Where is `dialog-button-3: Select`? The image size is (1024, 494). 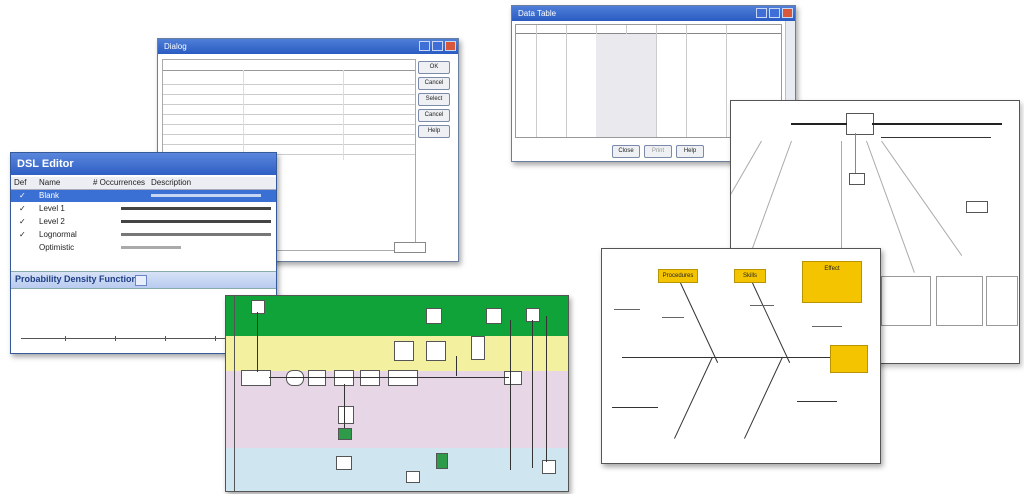
dialog-button-3: Select is located at coordinates (434, 99).